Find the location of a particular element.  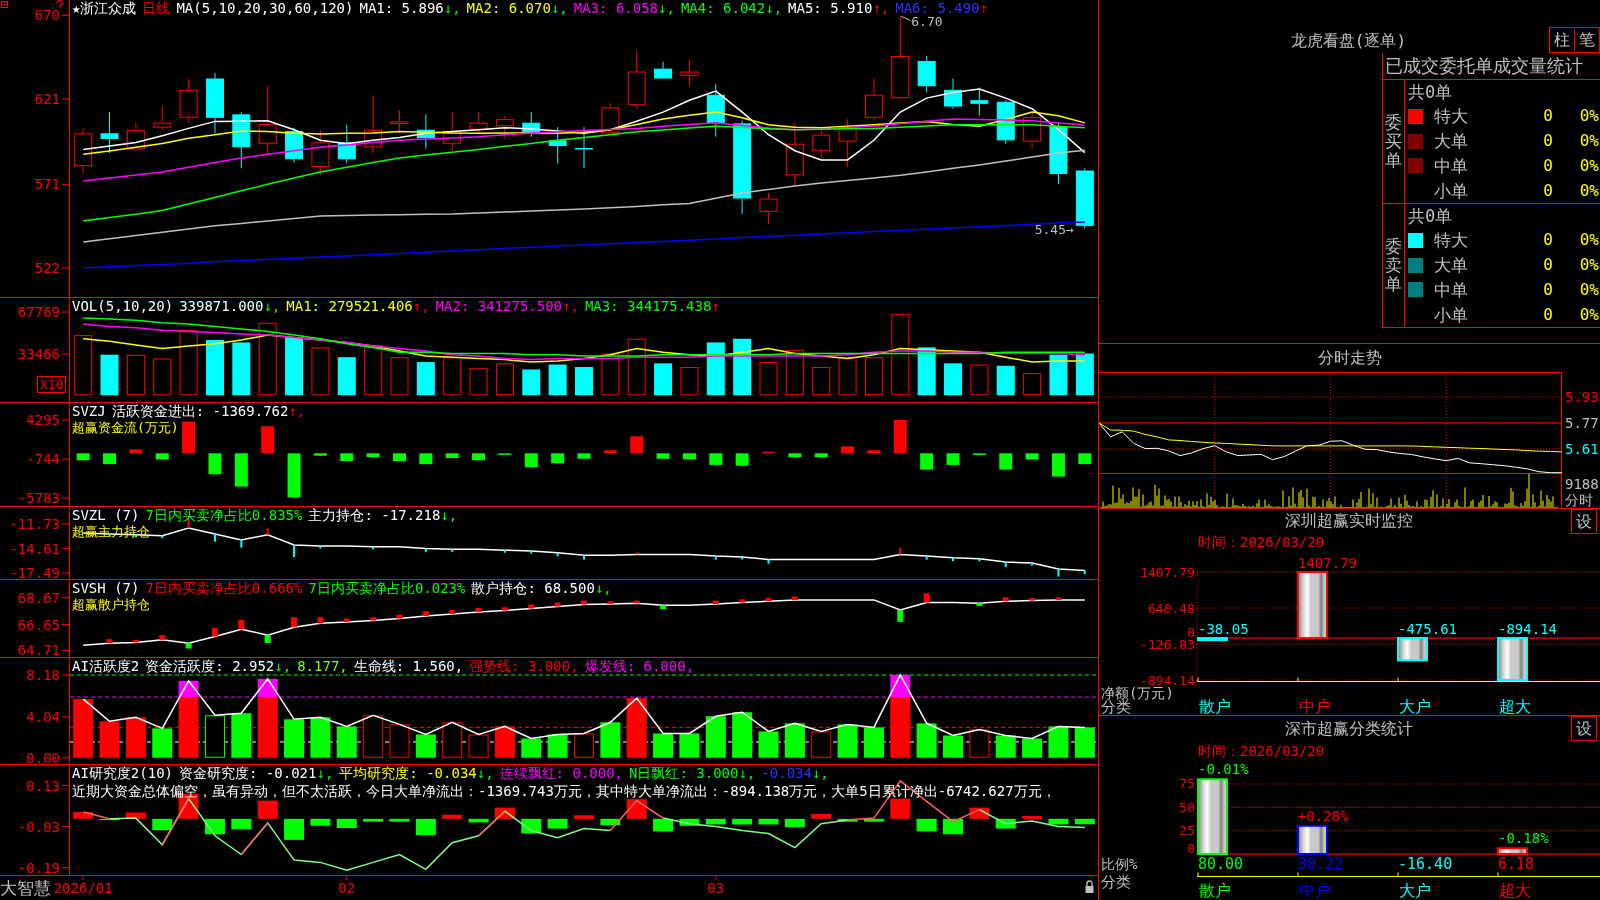

axis-label: 5.93 is located at coordinates (1582, 397).